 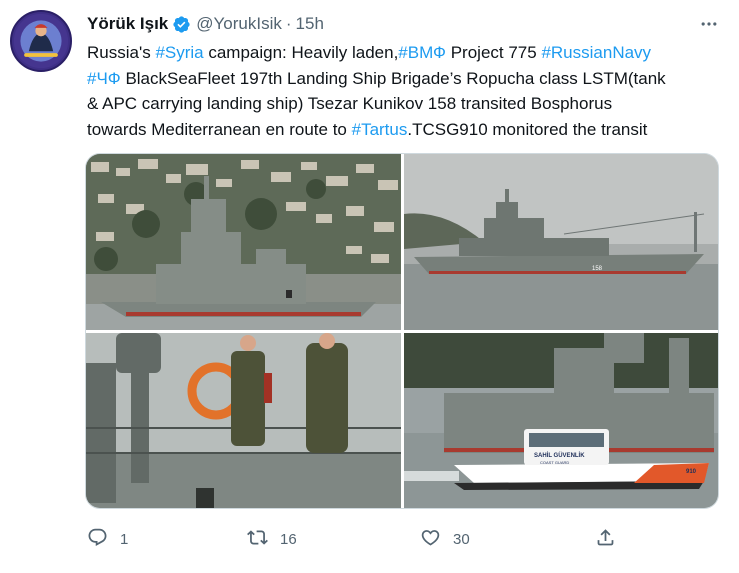 I want to click on display-name: Yörük Işık, so click(x=127, y=24).